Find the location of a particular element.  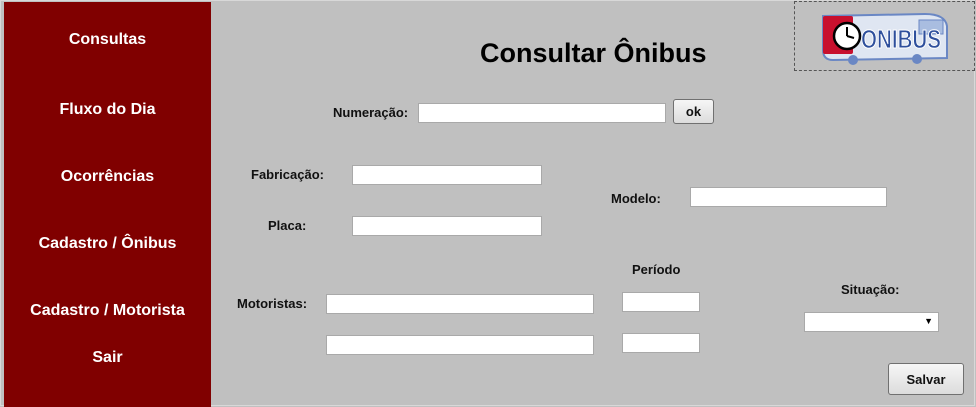

fabricacao-label: Fabricação: is located at coordinates (287, 174).